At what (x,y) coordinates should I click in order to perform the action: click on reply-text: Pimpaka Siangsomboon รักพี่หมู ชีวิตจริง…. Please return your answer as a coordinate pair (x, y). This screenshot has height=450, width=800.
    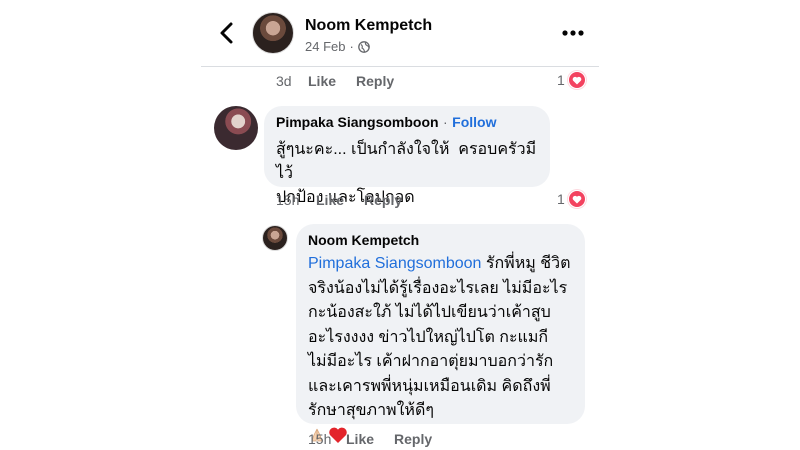
    Looking at the image, I should click on (440, 338).